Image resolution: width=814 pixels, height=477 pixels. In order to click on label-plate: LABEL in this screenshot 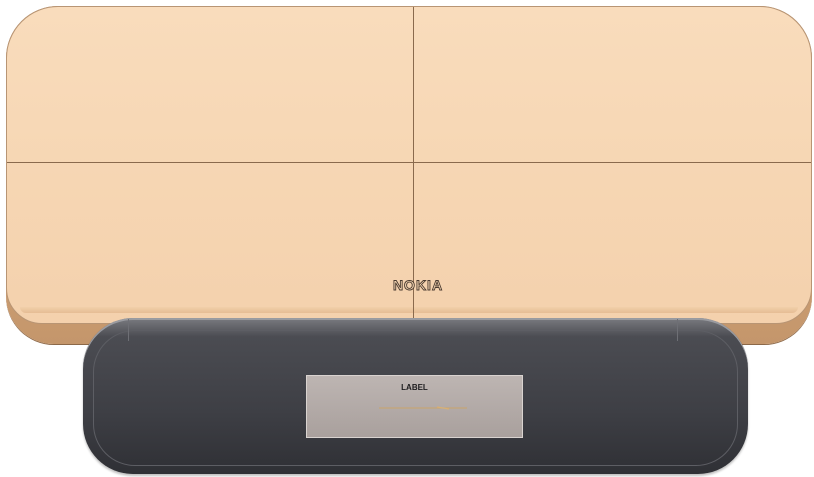, I will do `click(414, 406)`.